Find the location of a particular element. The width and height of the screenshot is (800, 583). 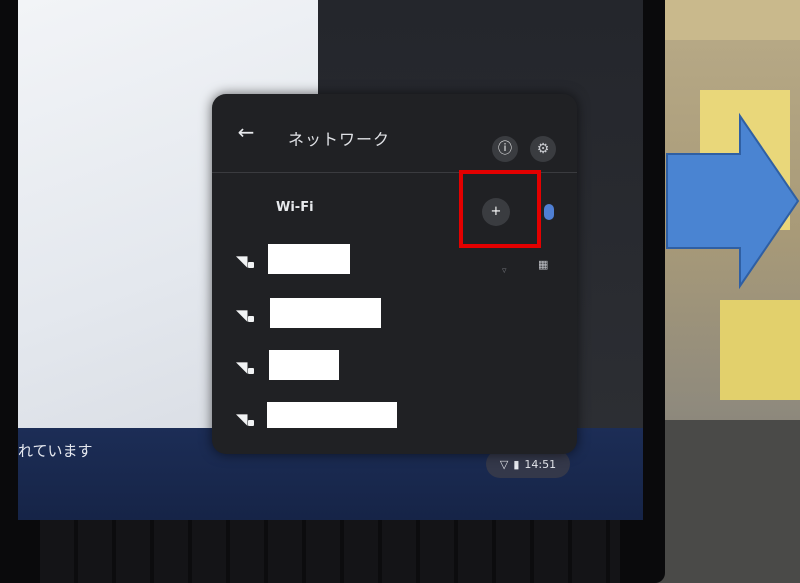

battery-icon: ▮ is located at coordinates (516, 464).